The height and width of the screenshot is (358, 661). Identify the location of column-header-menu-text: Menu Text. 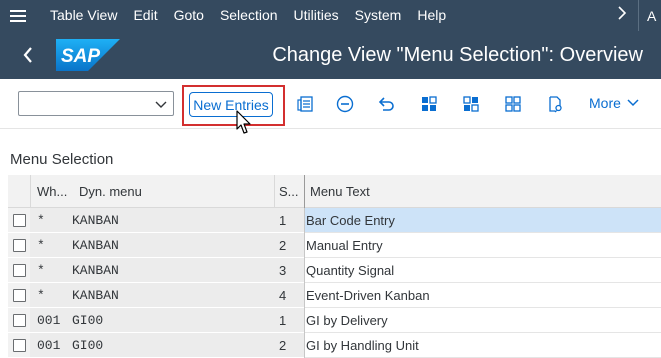
(460, 191).